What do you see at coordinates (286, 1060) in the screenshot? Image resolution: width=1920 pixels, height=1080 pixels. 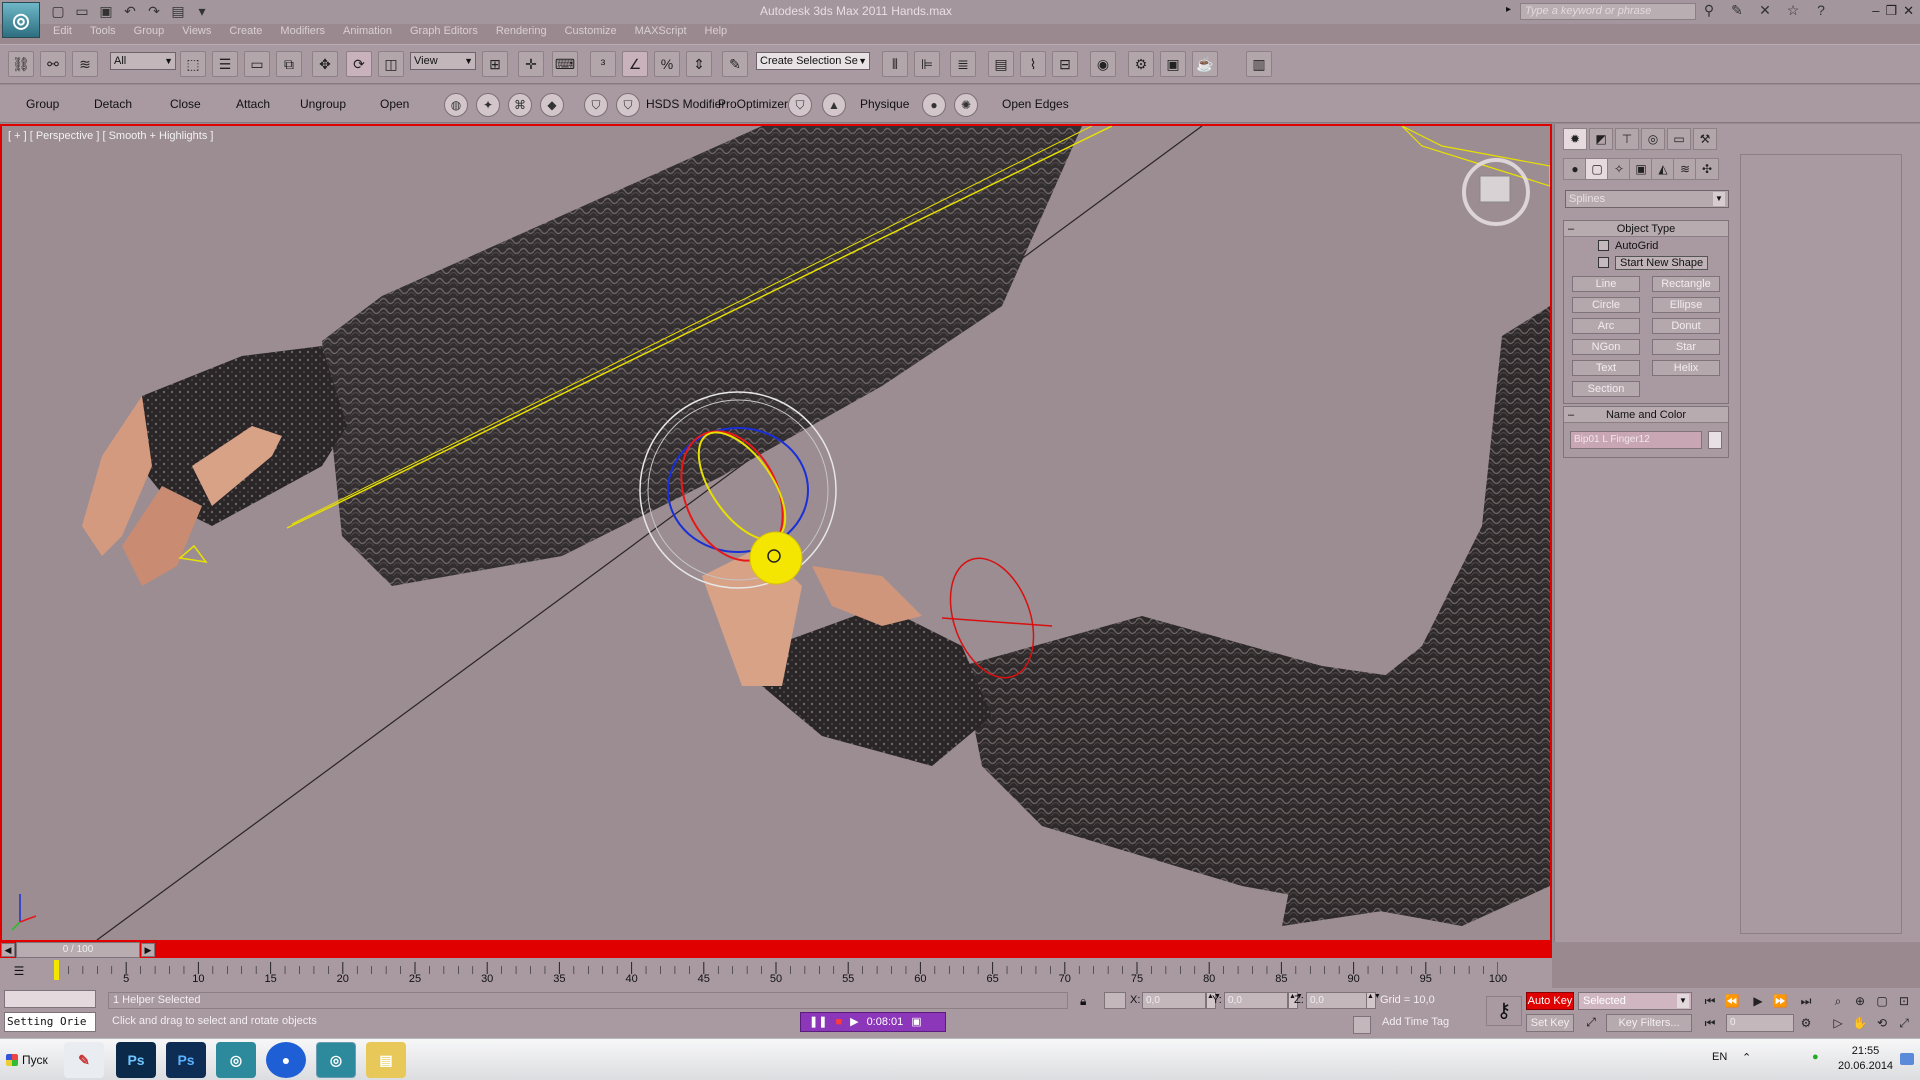 I see `browser-app-icon: ●` at bounding box center [286, 1060].